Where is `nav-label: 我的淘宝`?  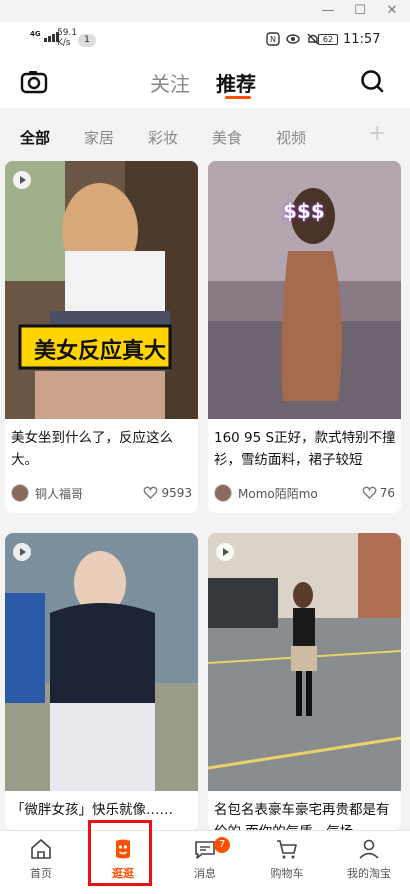 nav-label: 我的淘宝 is located at coordinates (369, 873).